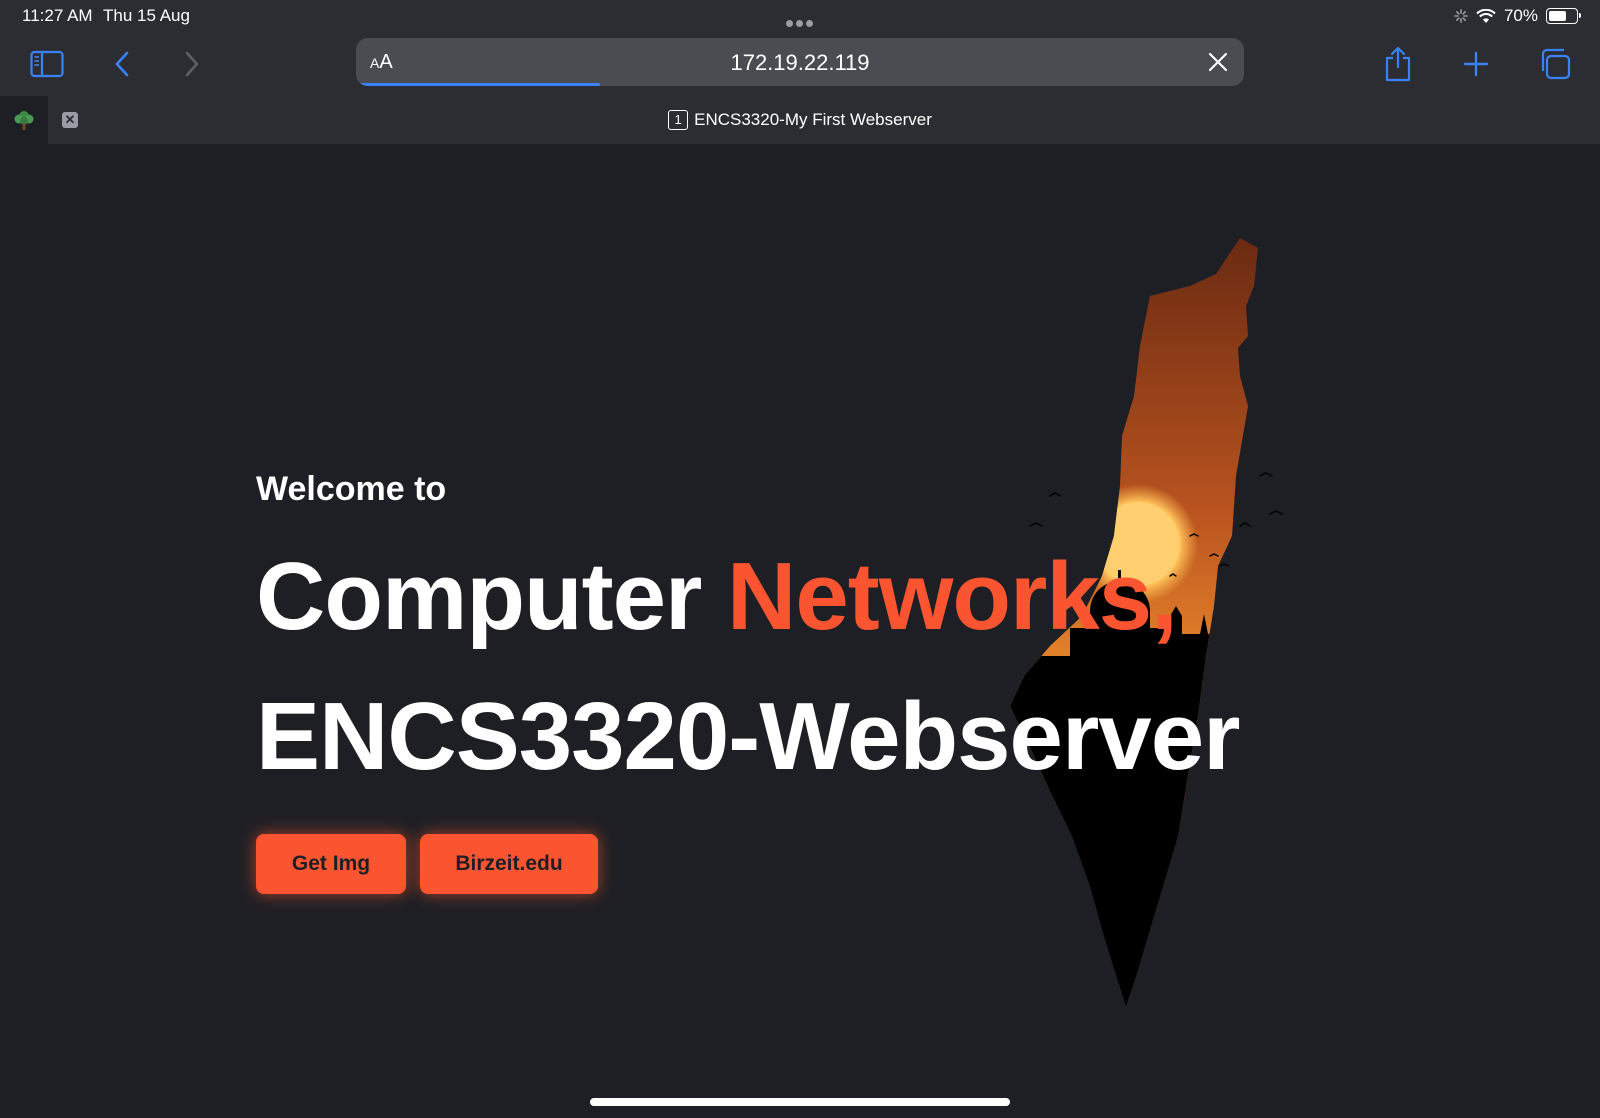 This screenshot has height=1118, width=1600. What do you see at coordinates (1461, 16) in the screenshot?
I see `activity-spinner-icon` at bounding box center [1461, 16].